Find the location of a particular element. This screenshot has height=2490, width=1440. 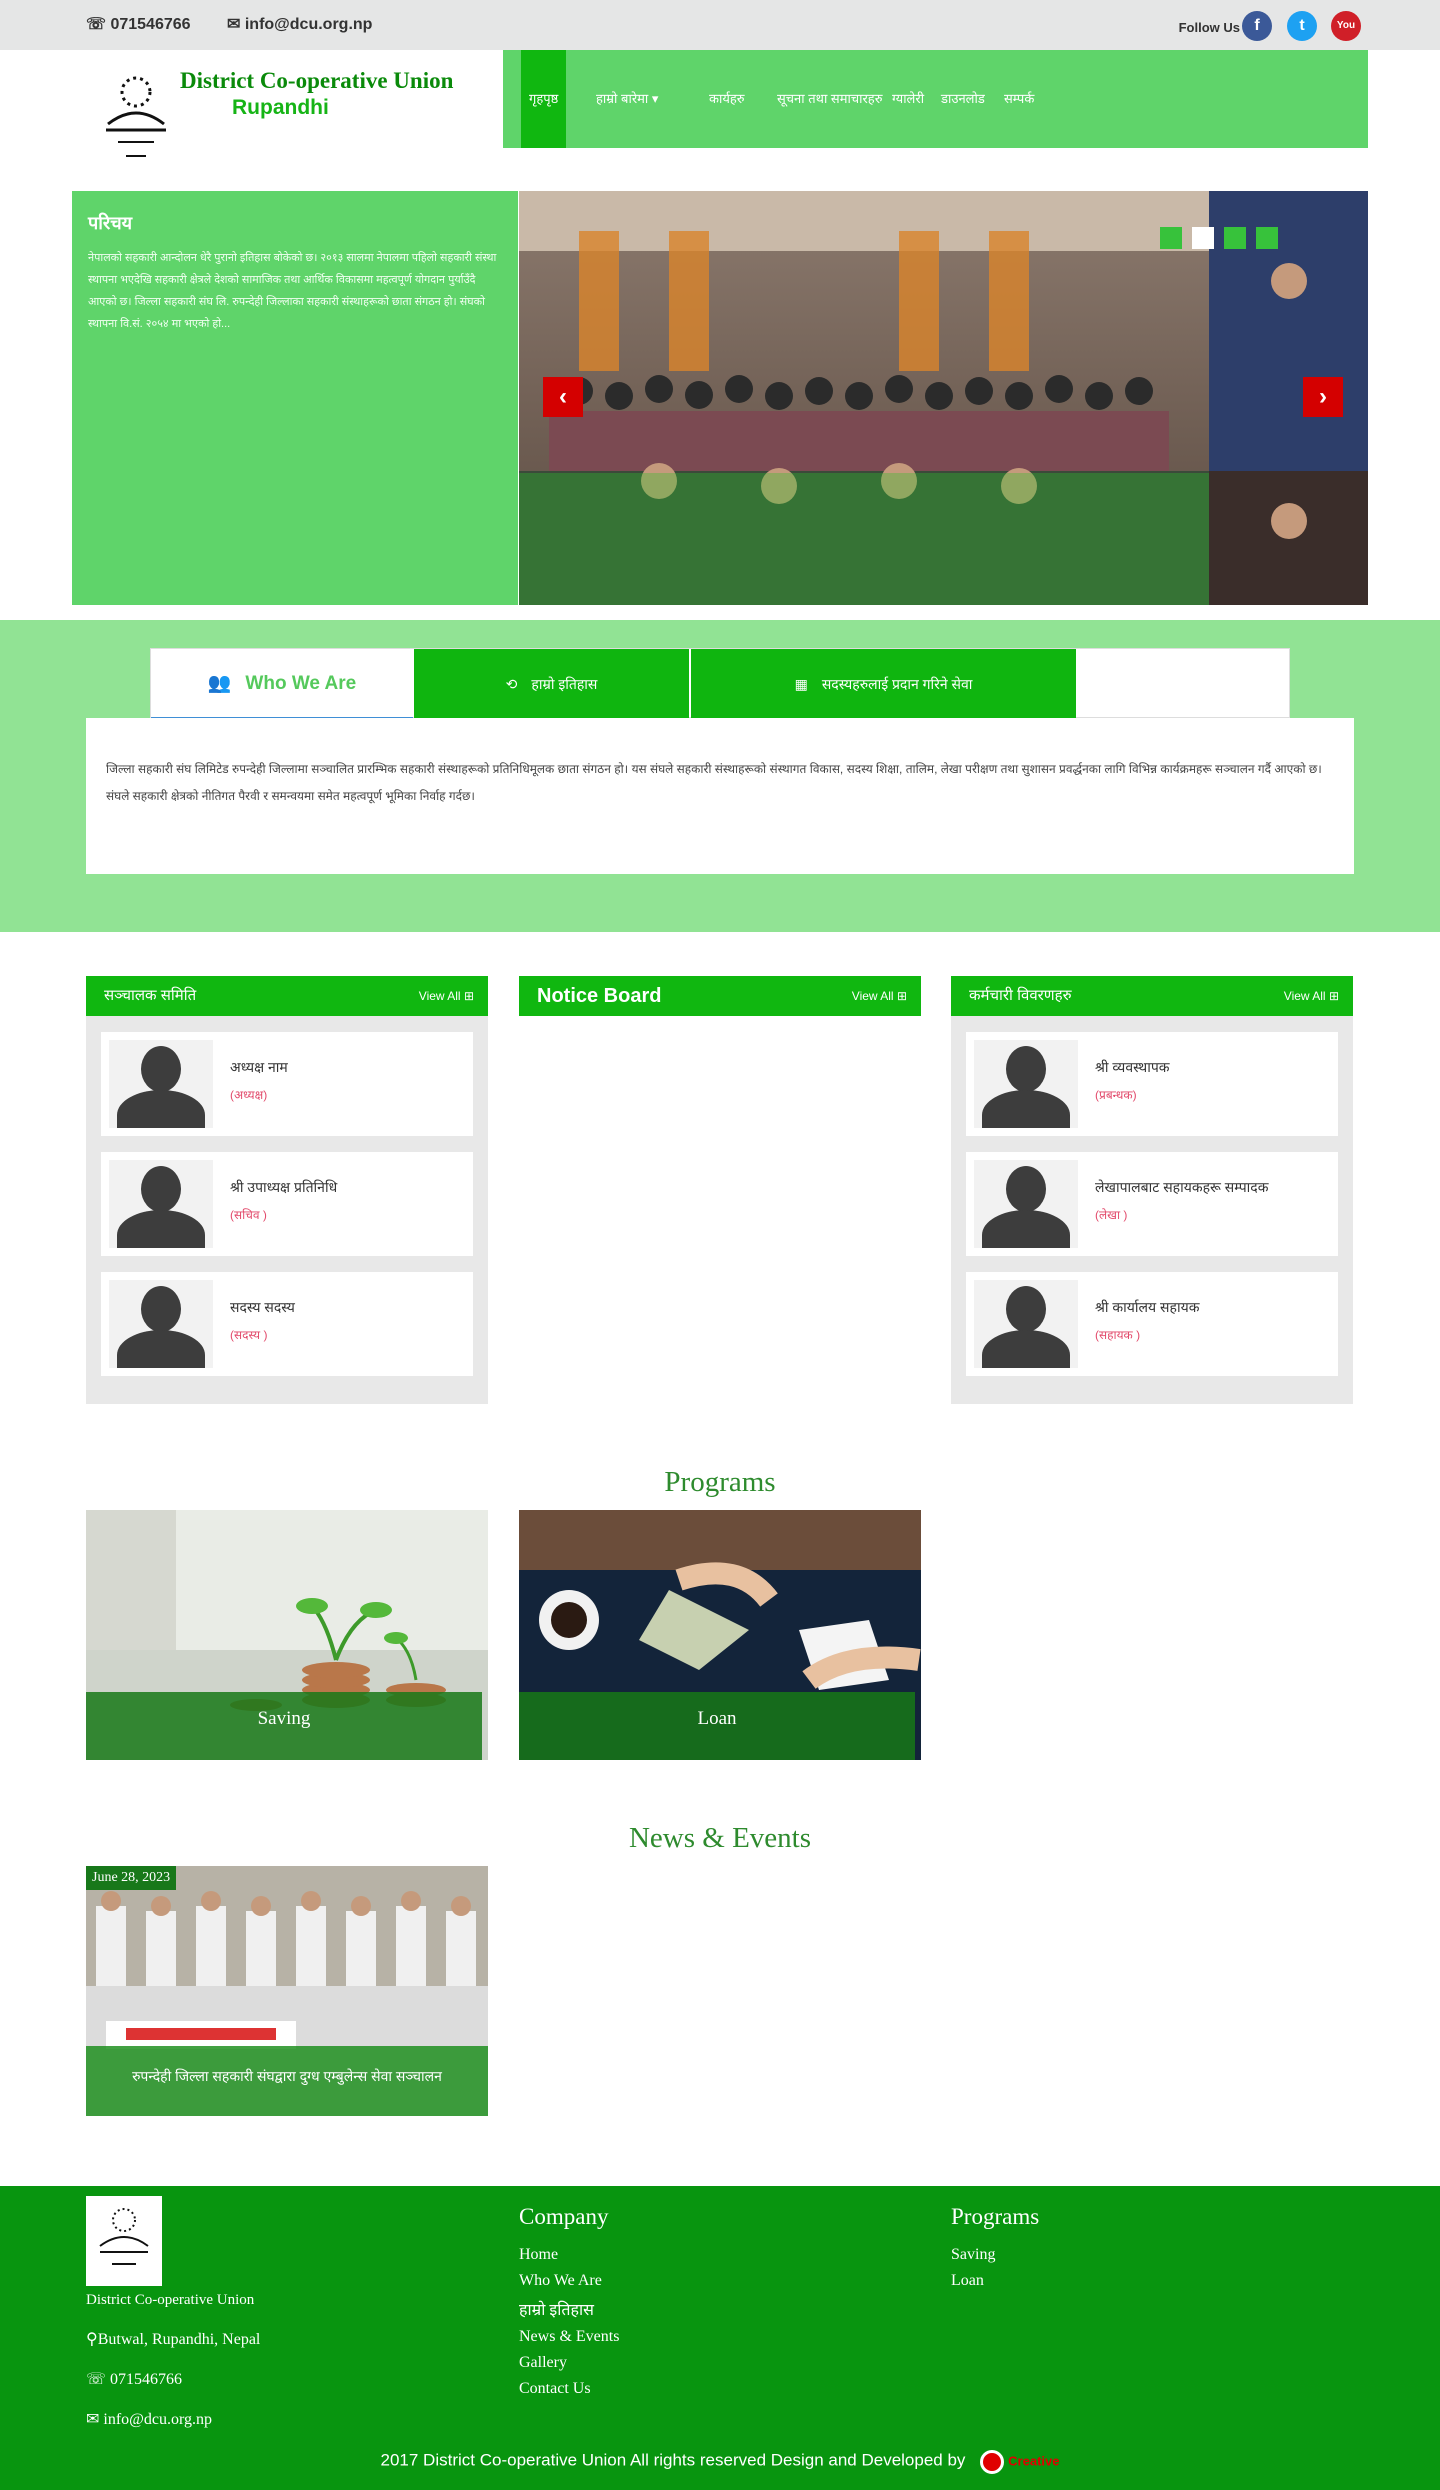

member-name: श्री उपाध्यक्ष प्रतिनिधि is located at coordinates (284, 1187).